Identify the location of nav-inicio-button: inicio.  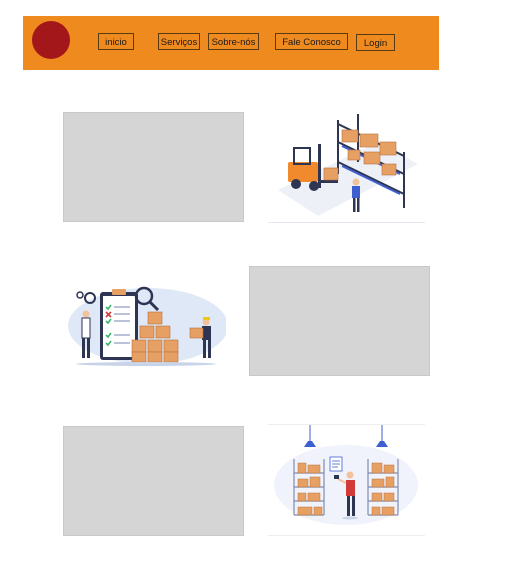
(116, 41).